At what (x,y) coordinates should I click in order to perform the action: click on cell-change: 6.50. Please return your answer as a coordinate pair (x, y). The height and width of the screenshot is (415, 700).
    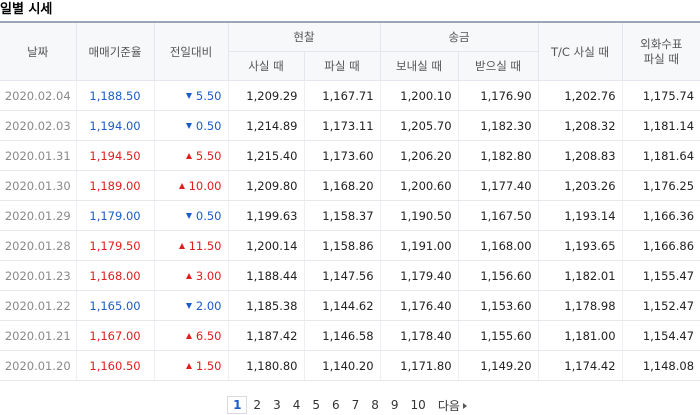
    Looking at the image, I should click on (190, 335).